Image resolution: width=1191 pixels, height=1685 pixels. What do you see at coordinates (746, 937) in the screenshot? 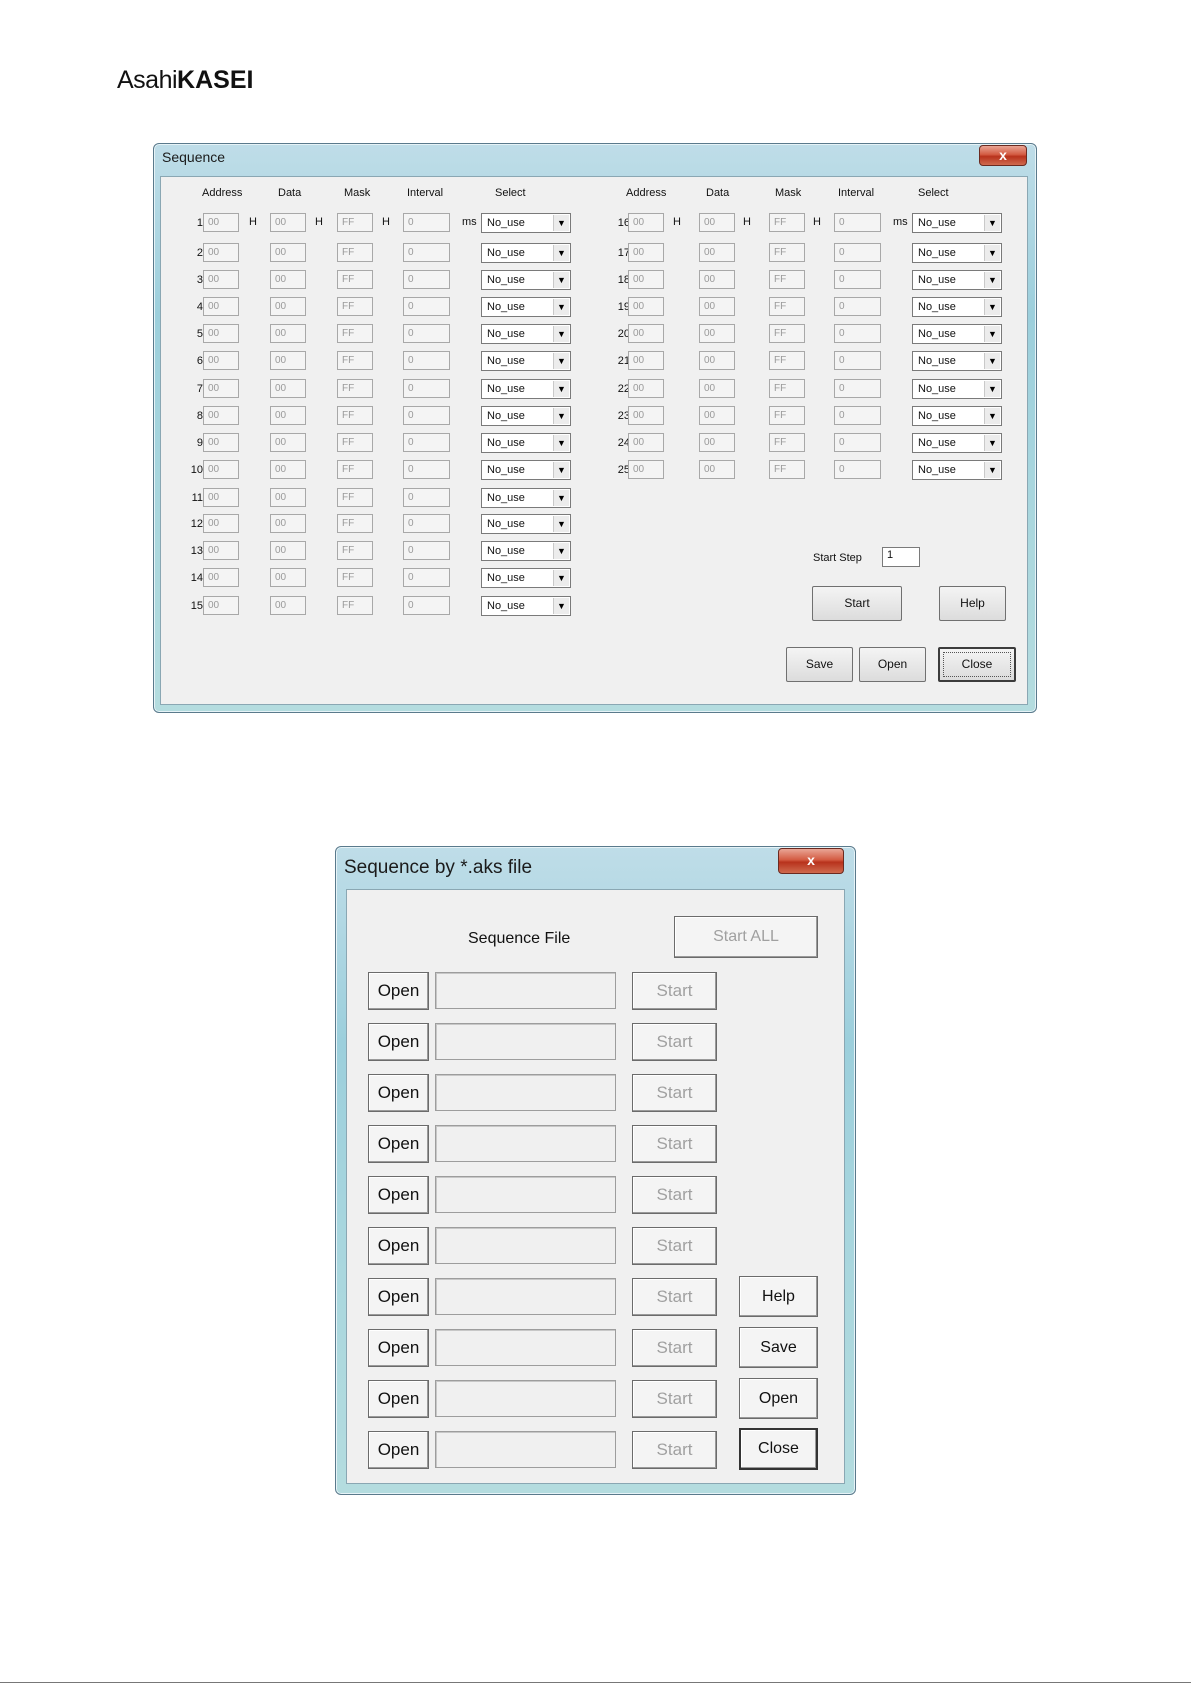
I see `start-all-button: Start ALL` at bounding box center [746, 937].